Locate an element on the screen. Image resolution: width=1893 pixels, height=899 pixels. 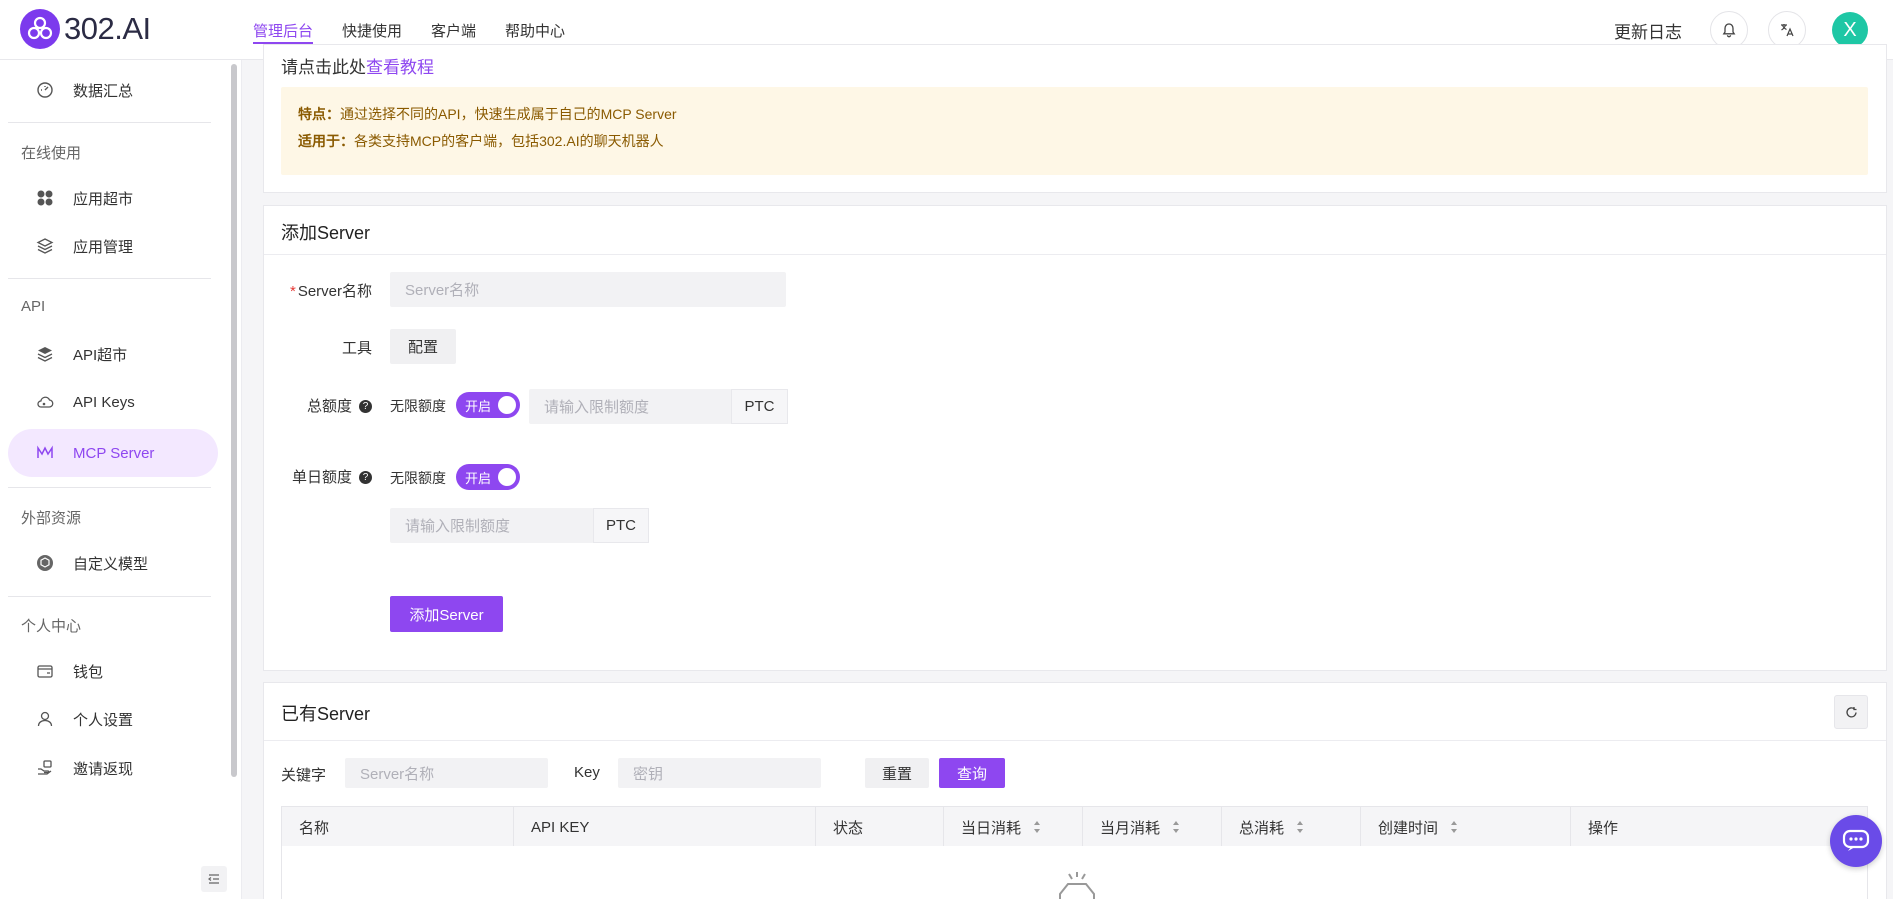
sidebar-item-settings: 个人设置 is located at coordinates (113, 719).